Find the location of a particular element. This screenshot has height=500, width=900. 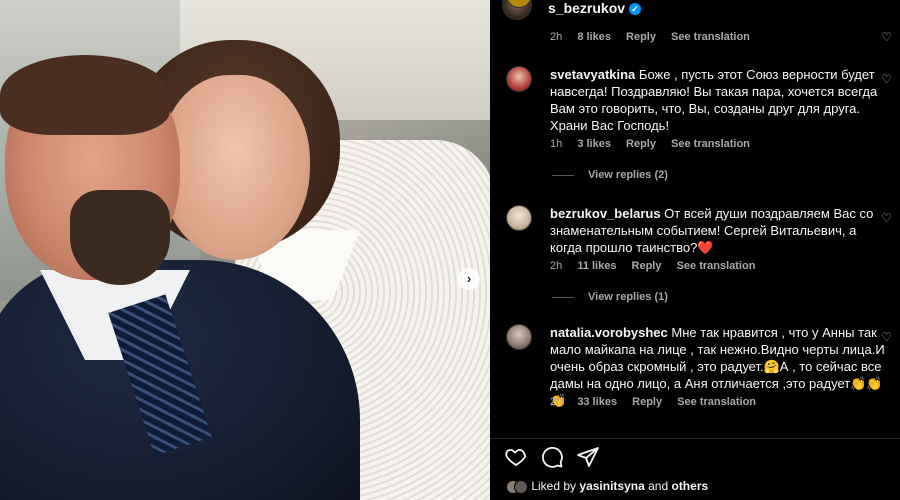

post-actions-bar is located at coordinates (695, 456).